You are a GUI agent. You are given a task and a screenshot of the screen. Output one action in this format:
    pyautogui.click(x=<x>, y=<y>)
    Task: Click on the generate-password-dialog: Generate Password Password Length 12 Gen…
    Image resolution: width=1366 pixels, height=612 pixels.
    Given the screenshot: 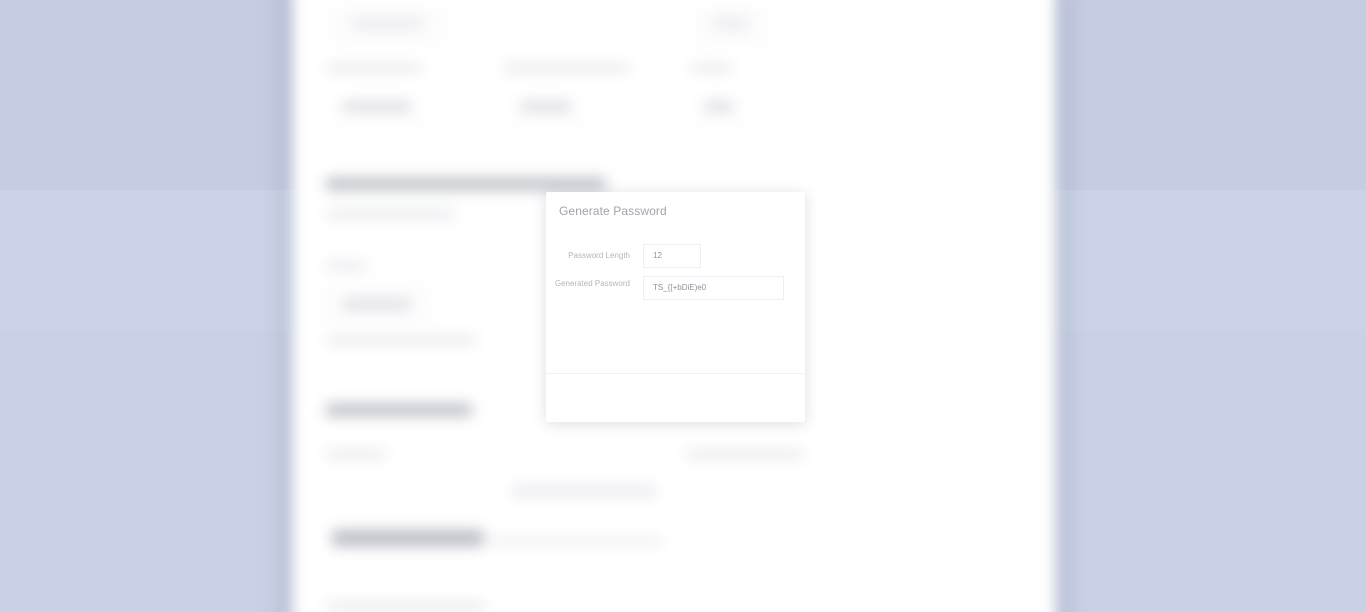 What is the action you would take?
    pyautogui.click(x=675, y=307)
    